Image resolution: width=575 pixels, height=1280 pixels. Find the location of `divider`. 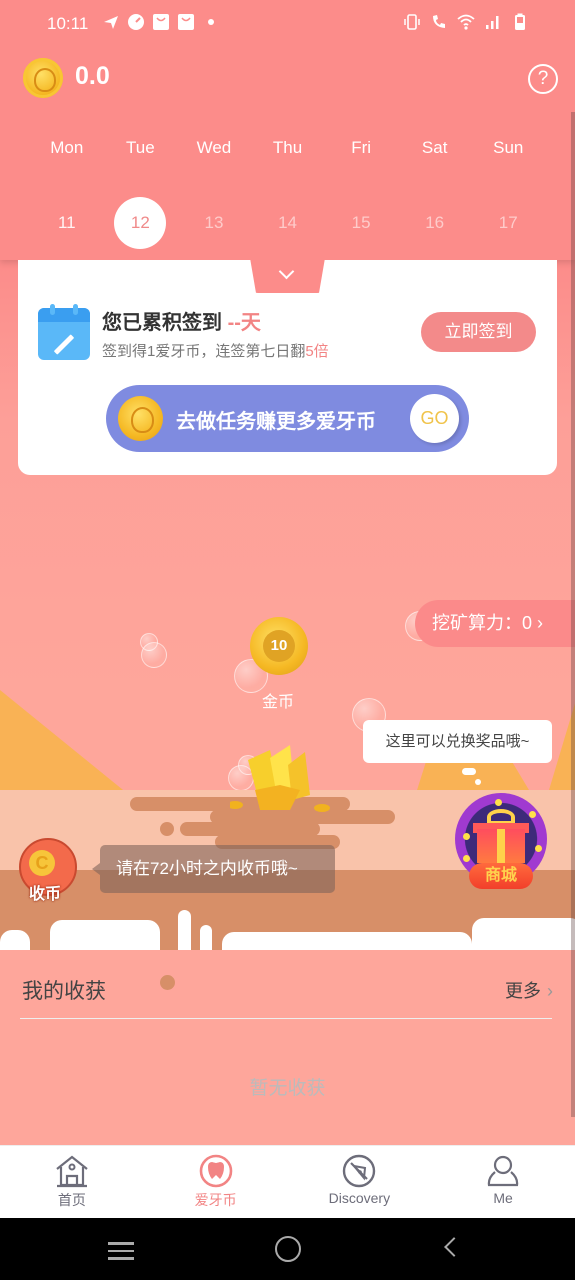

divider is located at coordinates (286, 1018).